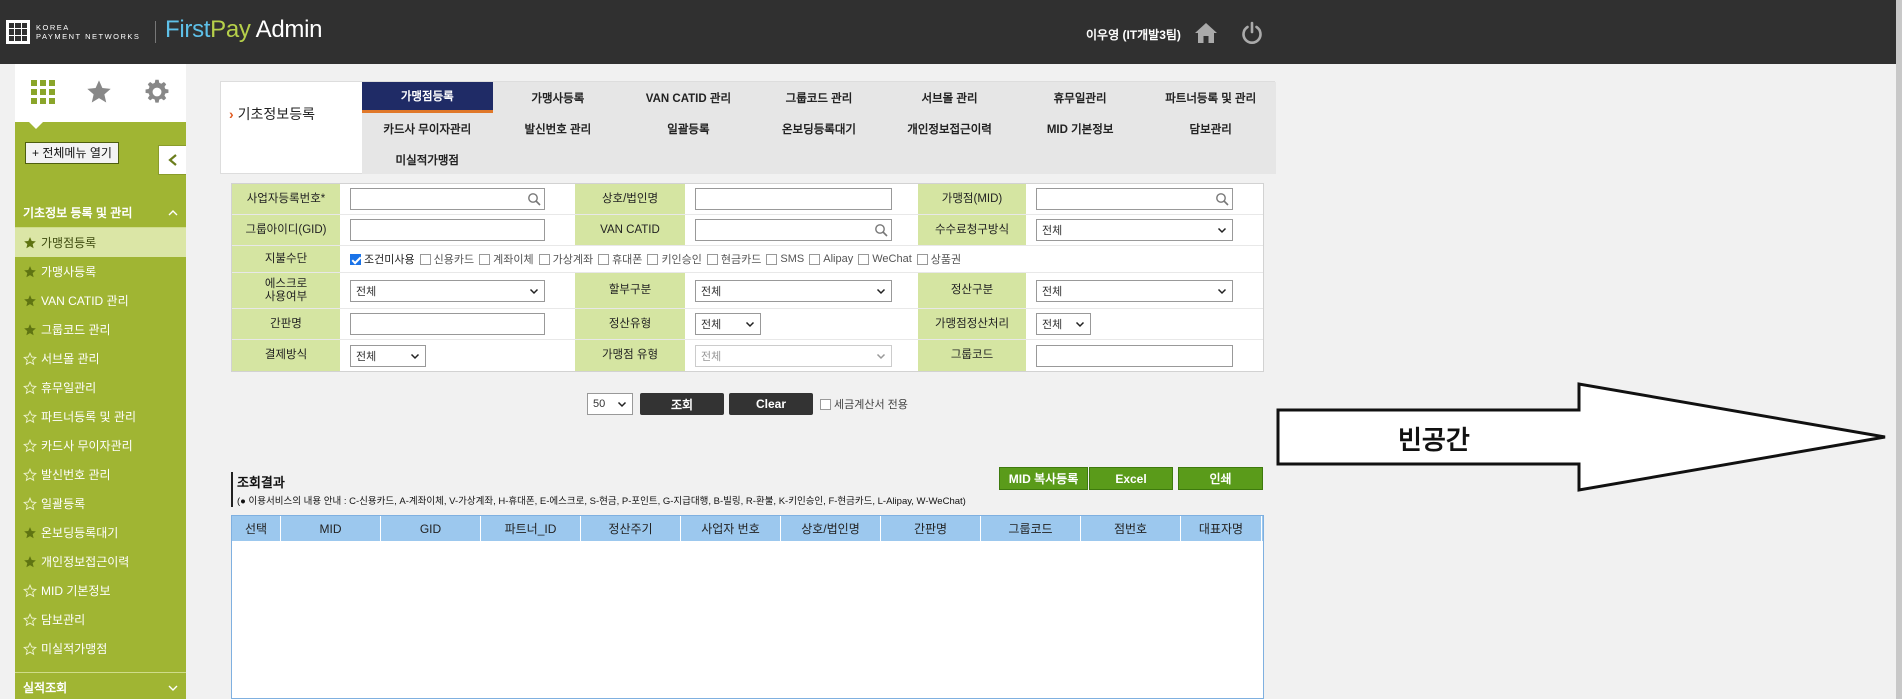 This screenshot has height=699, width=1902. Describe the element at coordinates (1080, 128) in the screenshot. I see `tab-item: MID 기본정보` at that location.